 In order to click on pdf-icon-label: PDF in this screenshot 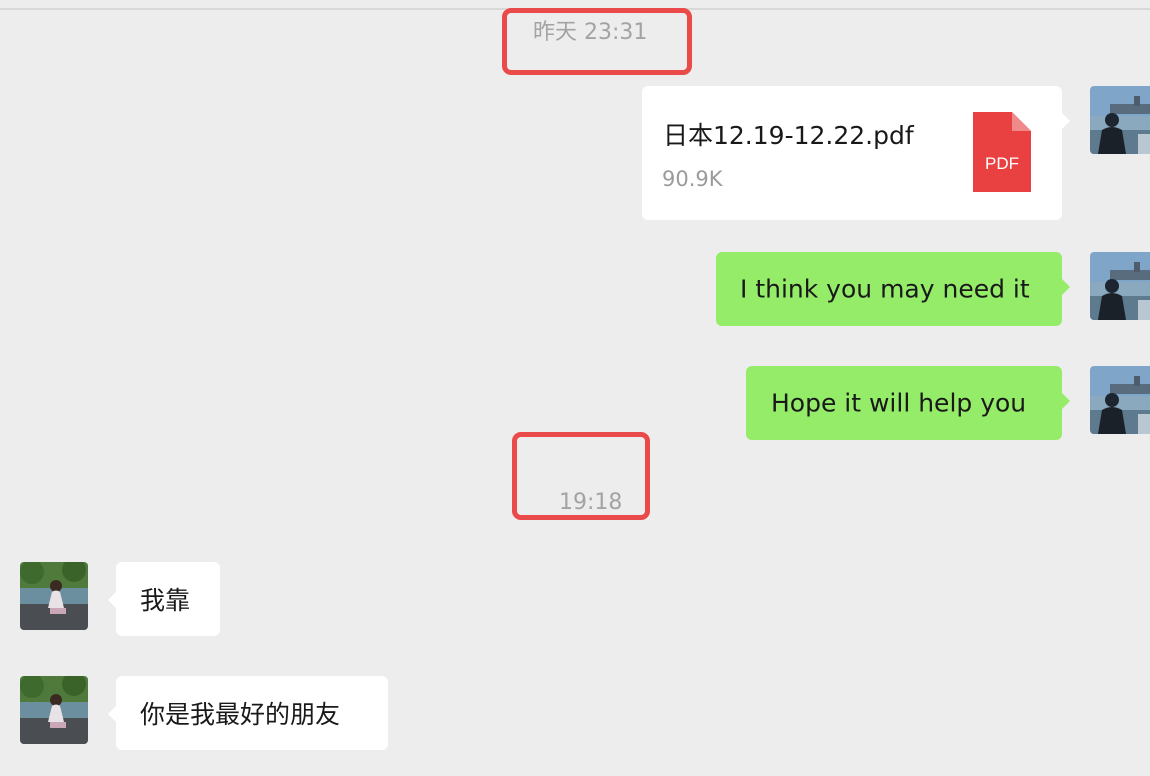, I will do `click(1002, 163)`.